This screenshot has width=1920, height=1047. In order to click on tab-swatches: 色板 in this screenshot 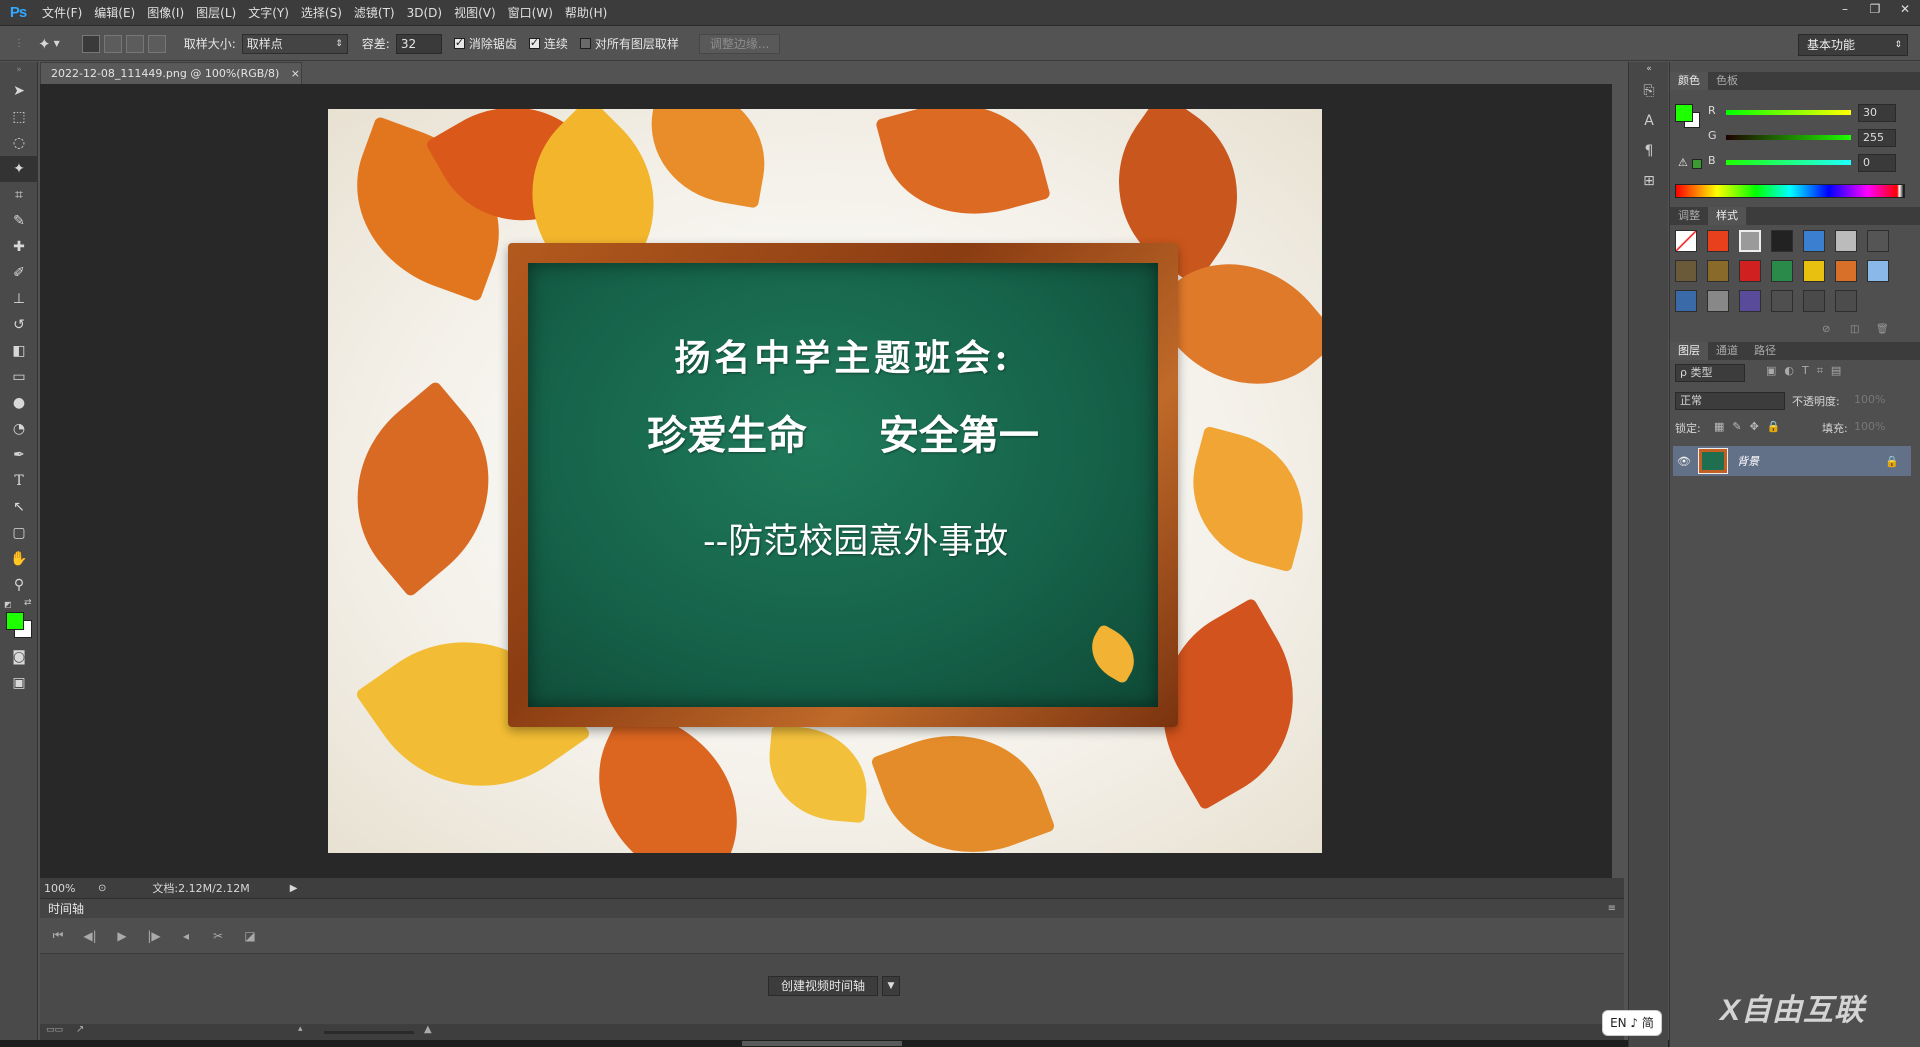, I will do `click(1727, 81)`.